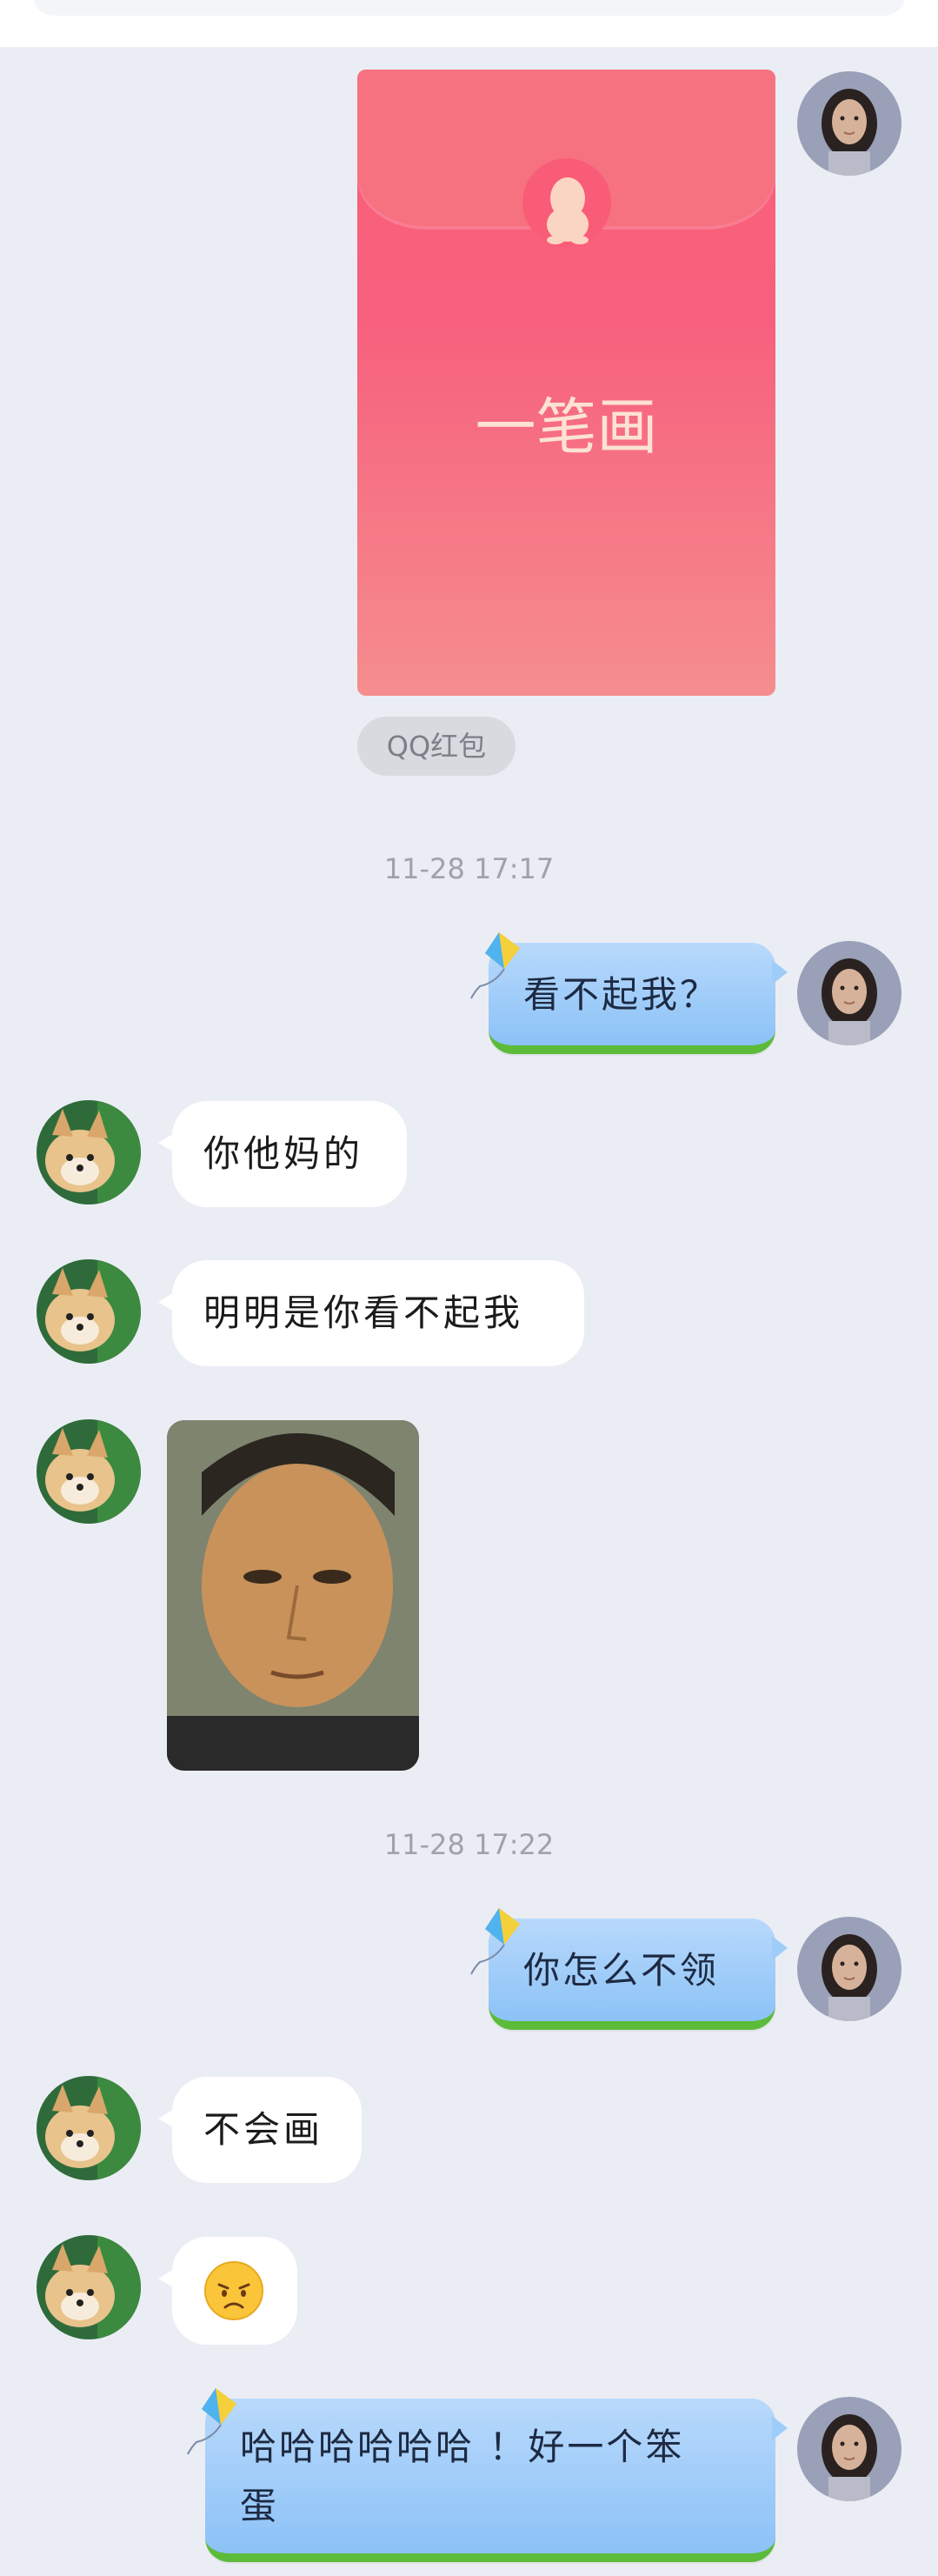  What do you see at coordinates (293, 1595) in the screenshot?
I see `image-message` at bounding box center [293, 1595].